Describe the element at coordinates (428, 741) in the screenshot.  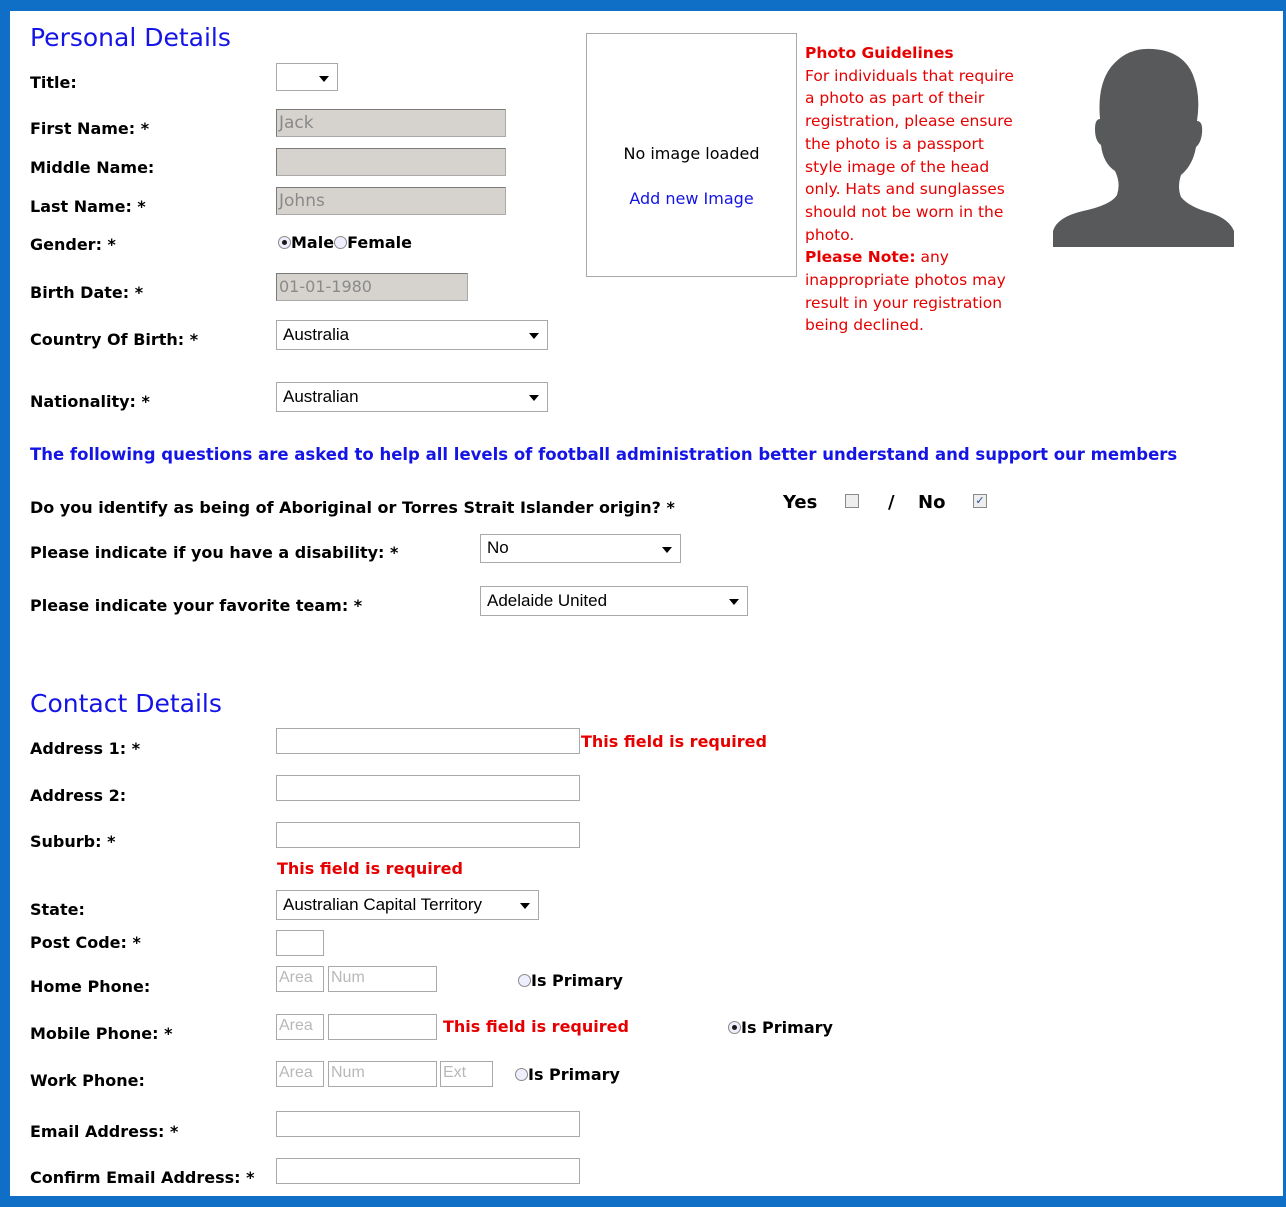
I see `address1-input` at that location.